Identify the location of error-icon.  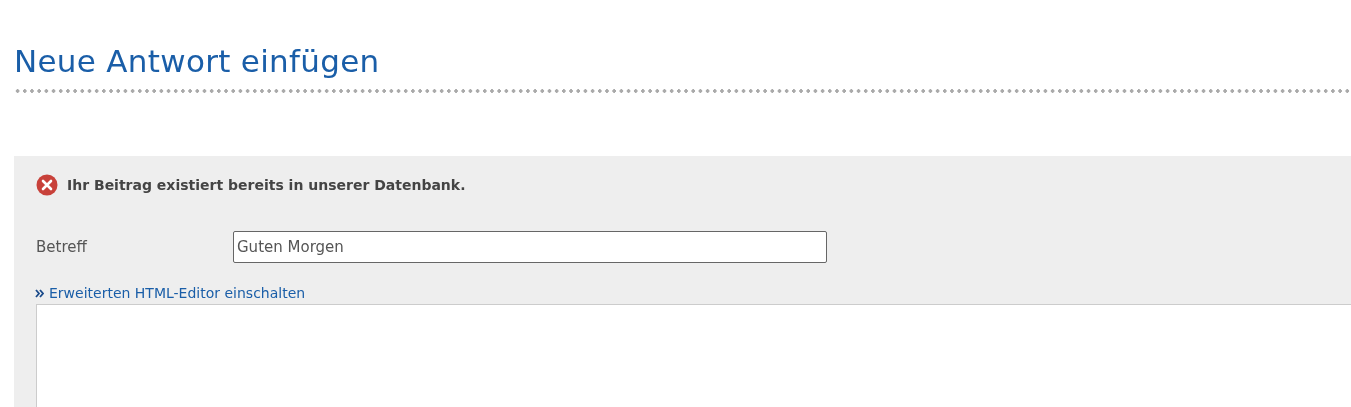
(47, 185).